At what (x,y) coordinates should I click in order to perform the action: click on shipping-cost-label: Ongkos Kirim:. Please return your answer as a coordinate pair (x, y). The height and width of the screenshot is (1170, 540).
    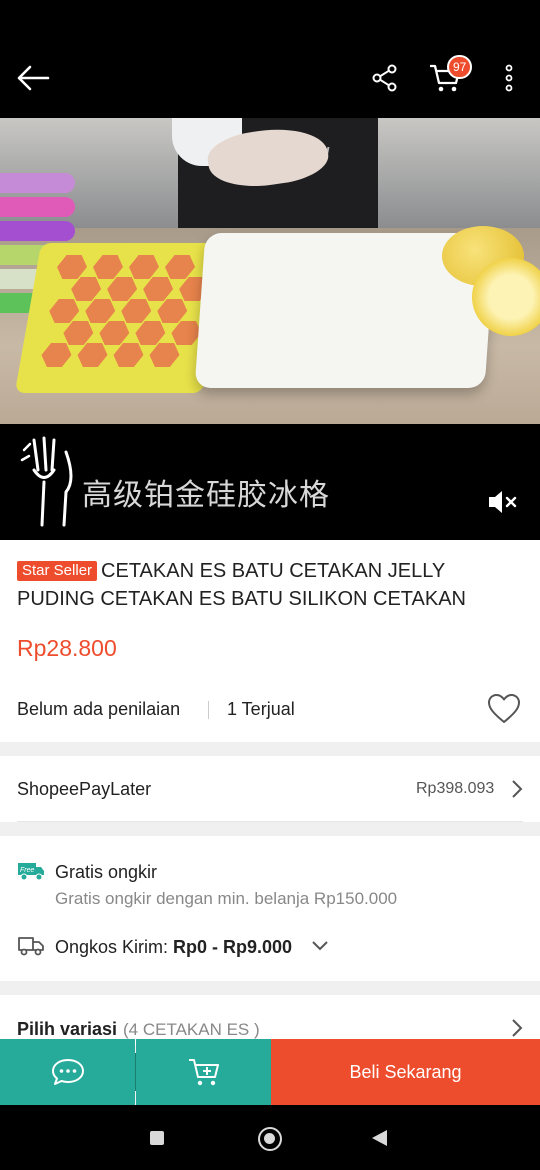
    Looking at the image, I should click on (114, 947).